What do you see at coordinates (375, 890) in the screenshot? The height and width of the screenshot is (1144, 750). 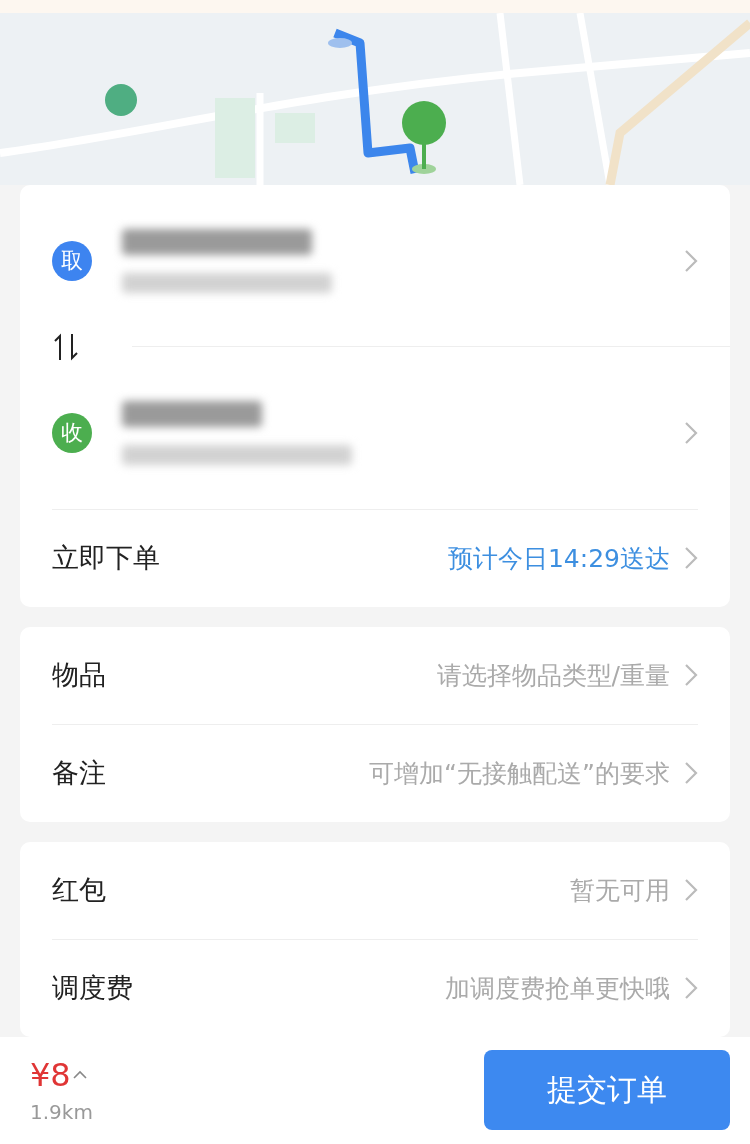 I see `option-row: 红包 暂无可用` at bounding box center [375, 890].